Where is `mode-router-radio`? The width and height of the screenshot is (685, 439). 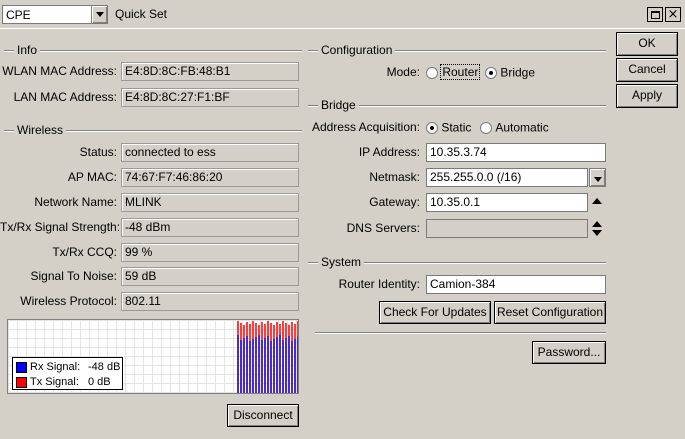 mode-router-radio is located at coordinates (432, 72).